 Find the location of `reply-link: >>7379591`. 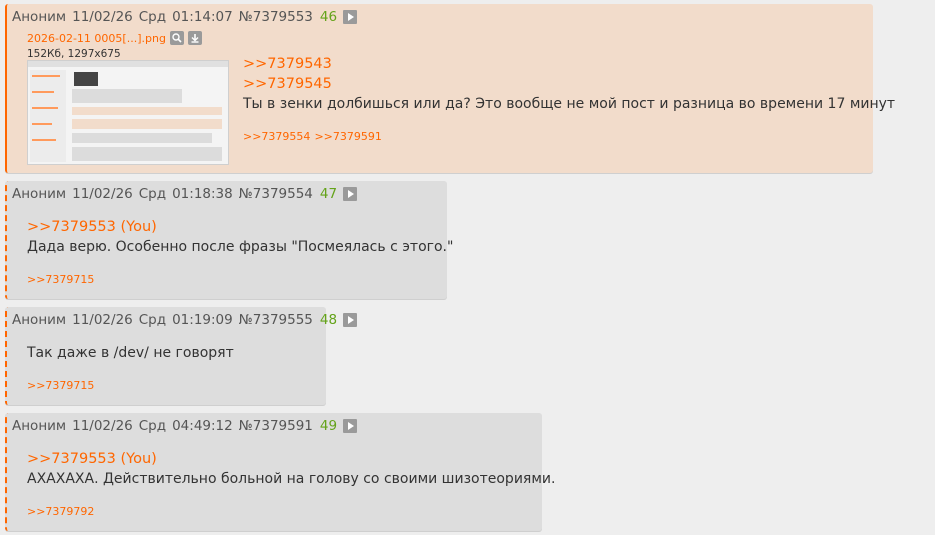

reply-link: >>7379591 is located at coordinates (347, 136).